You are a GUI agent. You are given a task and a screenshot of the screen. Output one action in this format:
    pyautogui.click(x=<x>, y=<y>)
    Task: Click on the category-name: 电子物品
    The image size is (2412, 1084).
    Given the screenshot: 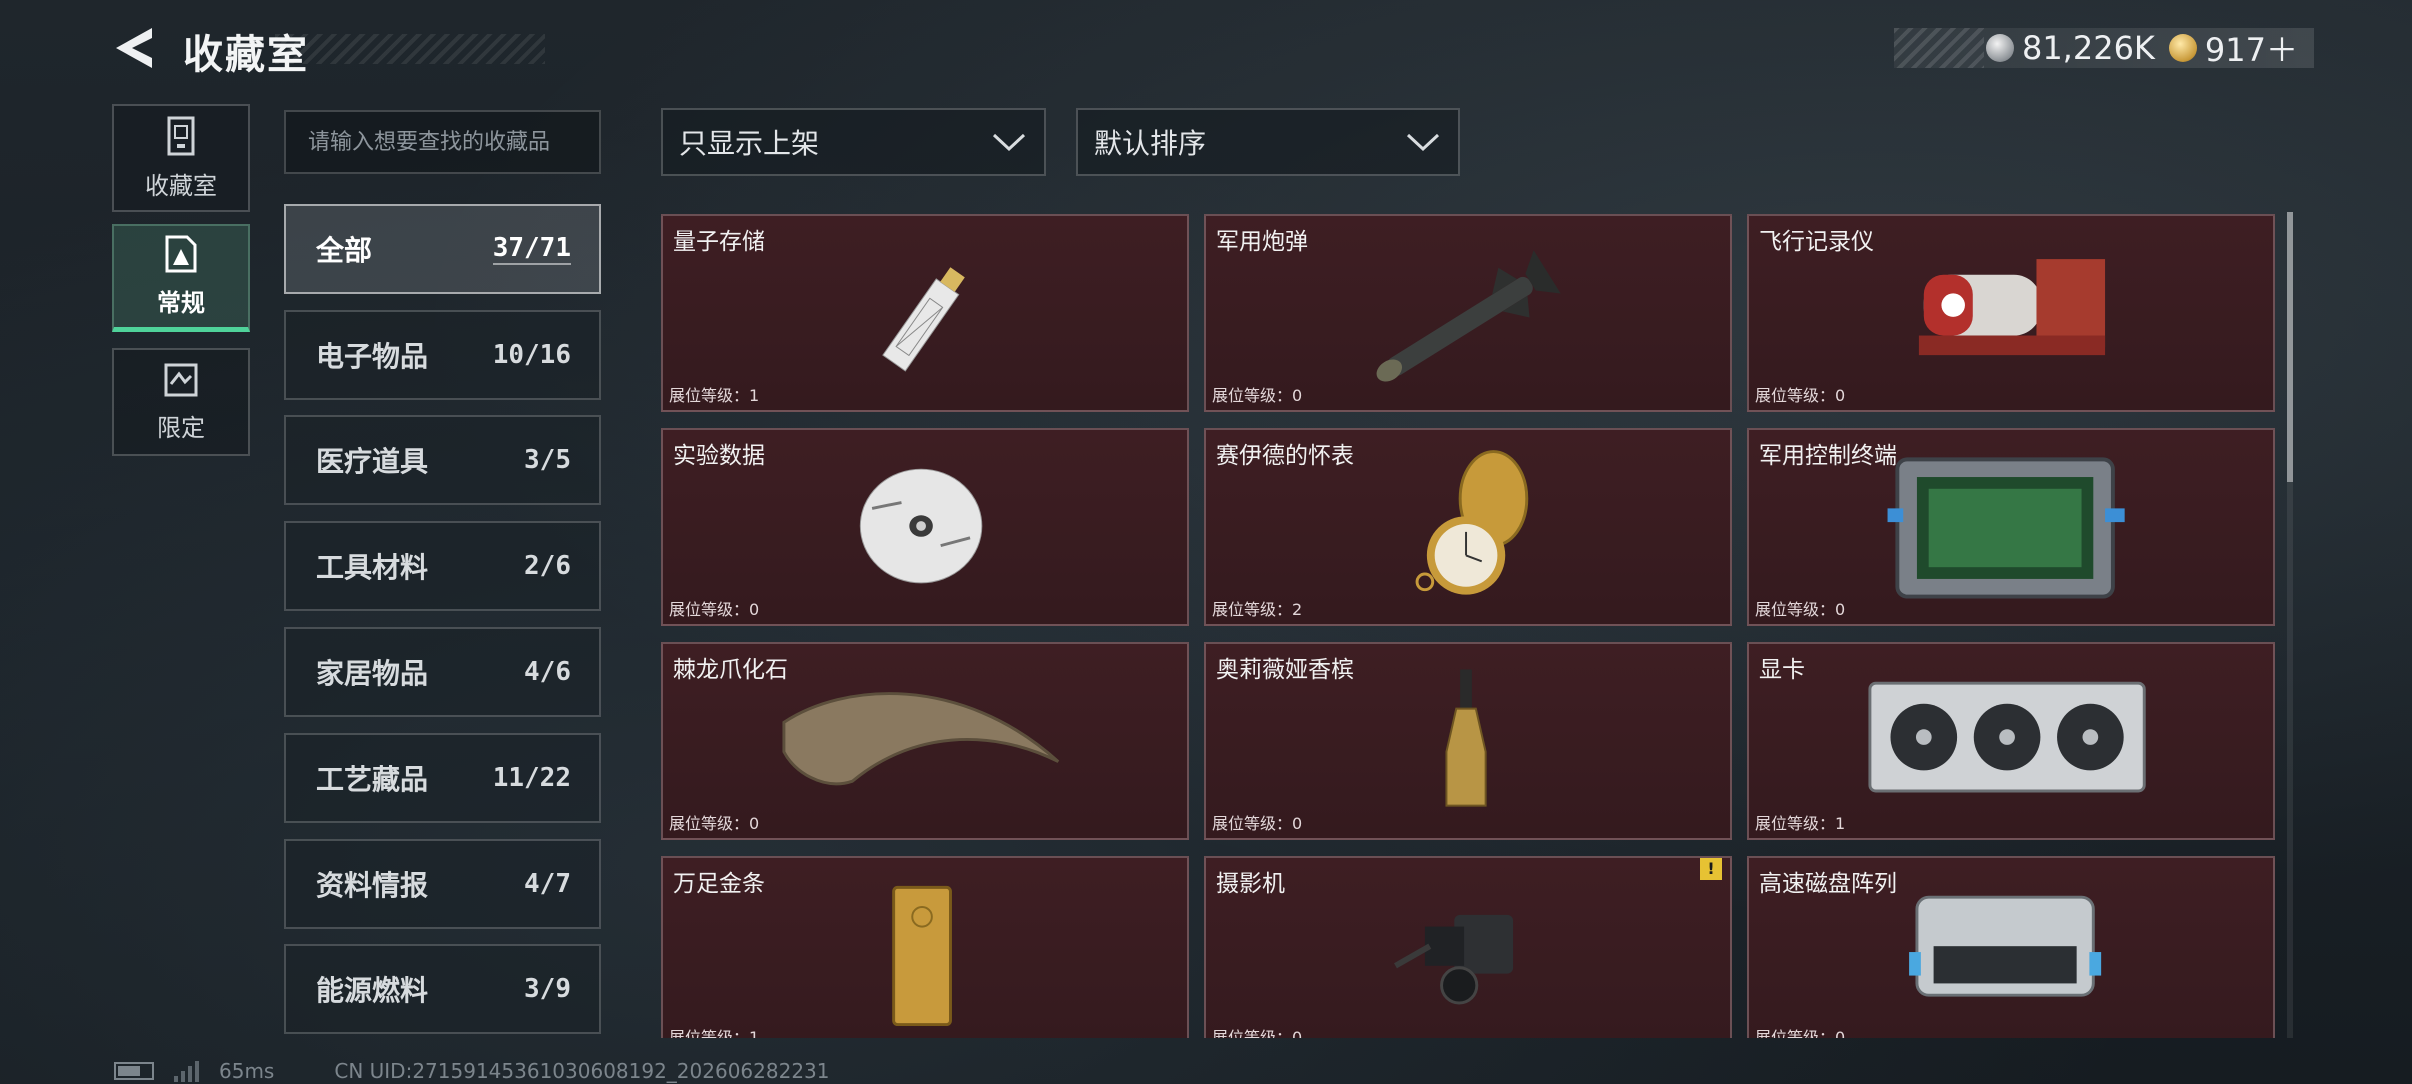 What is the action you would take?
    pyautogui.click(x=372, y=356)
    